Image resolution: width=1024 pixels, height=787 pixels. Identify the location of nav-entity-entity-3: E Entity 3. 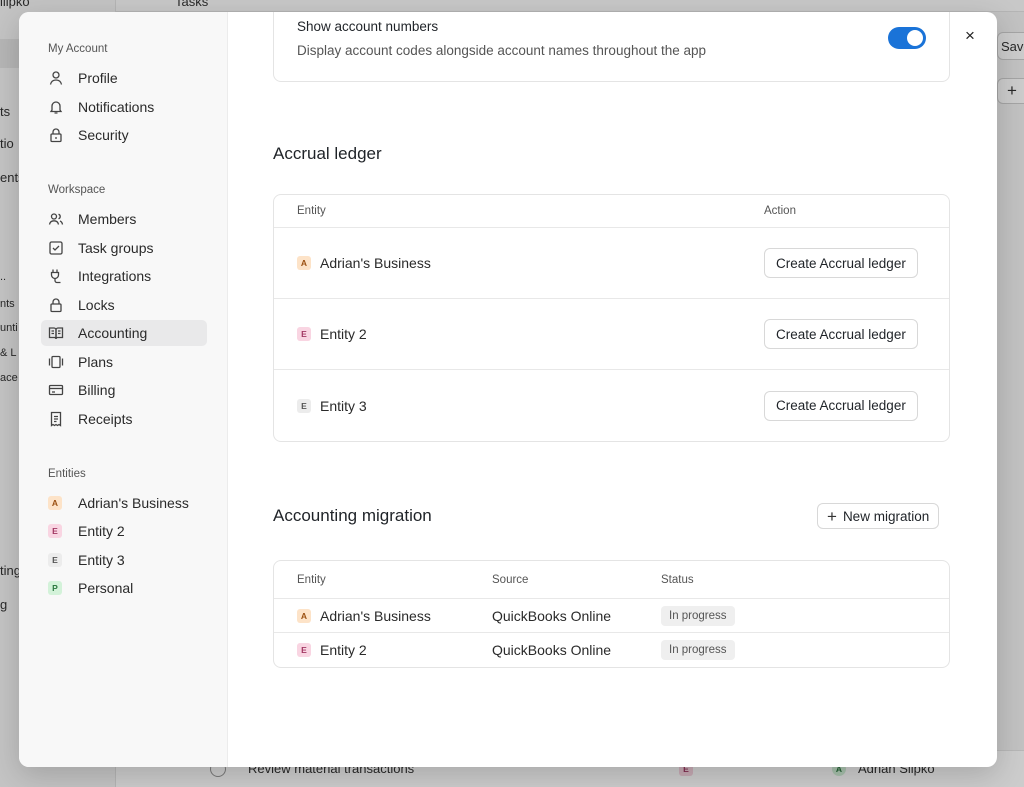
(124, 560).